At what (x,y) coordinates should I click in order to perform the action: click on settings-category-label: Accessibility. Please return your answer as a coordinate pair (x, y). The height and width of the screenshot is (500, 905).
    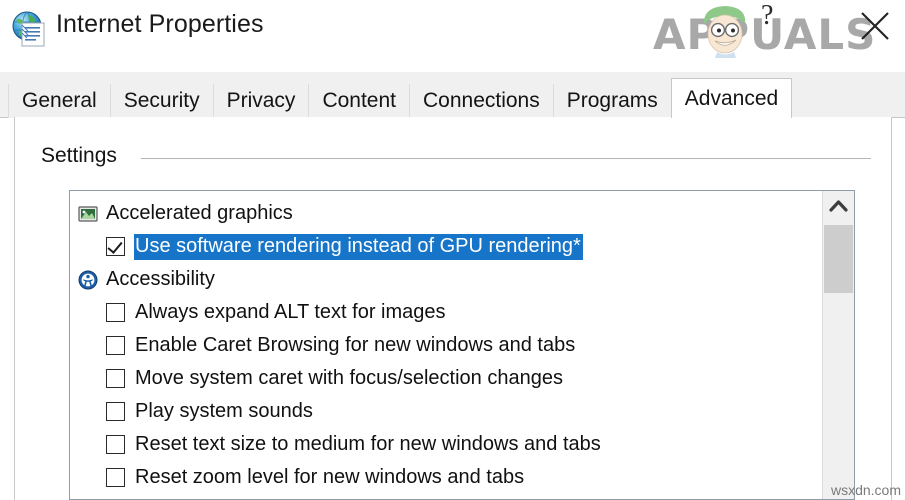
    Looking at the image, I should click on (160, 279).